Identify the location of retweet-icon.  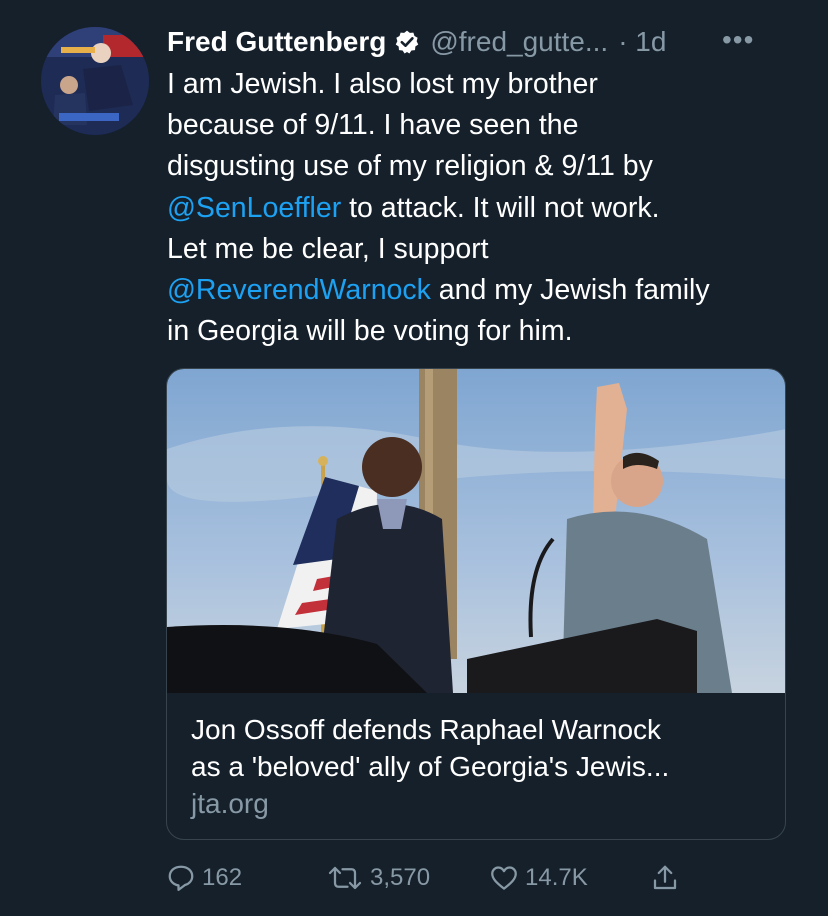
(345, 878).